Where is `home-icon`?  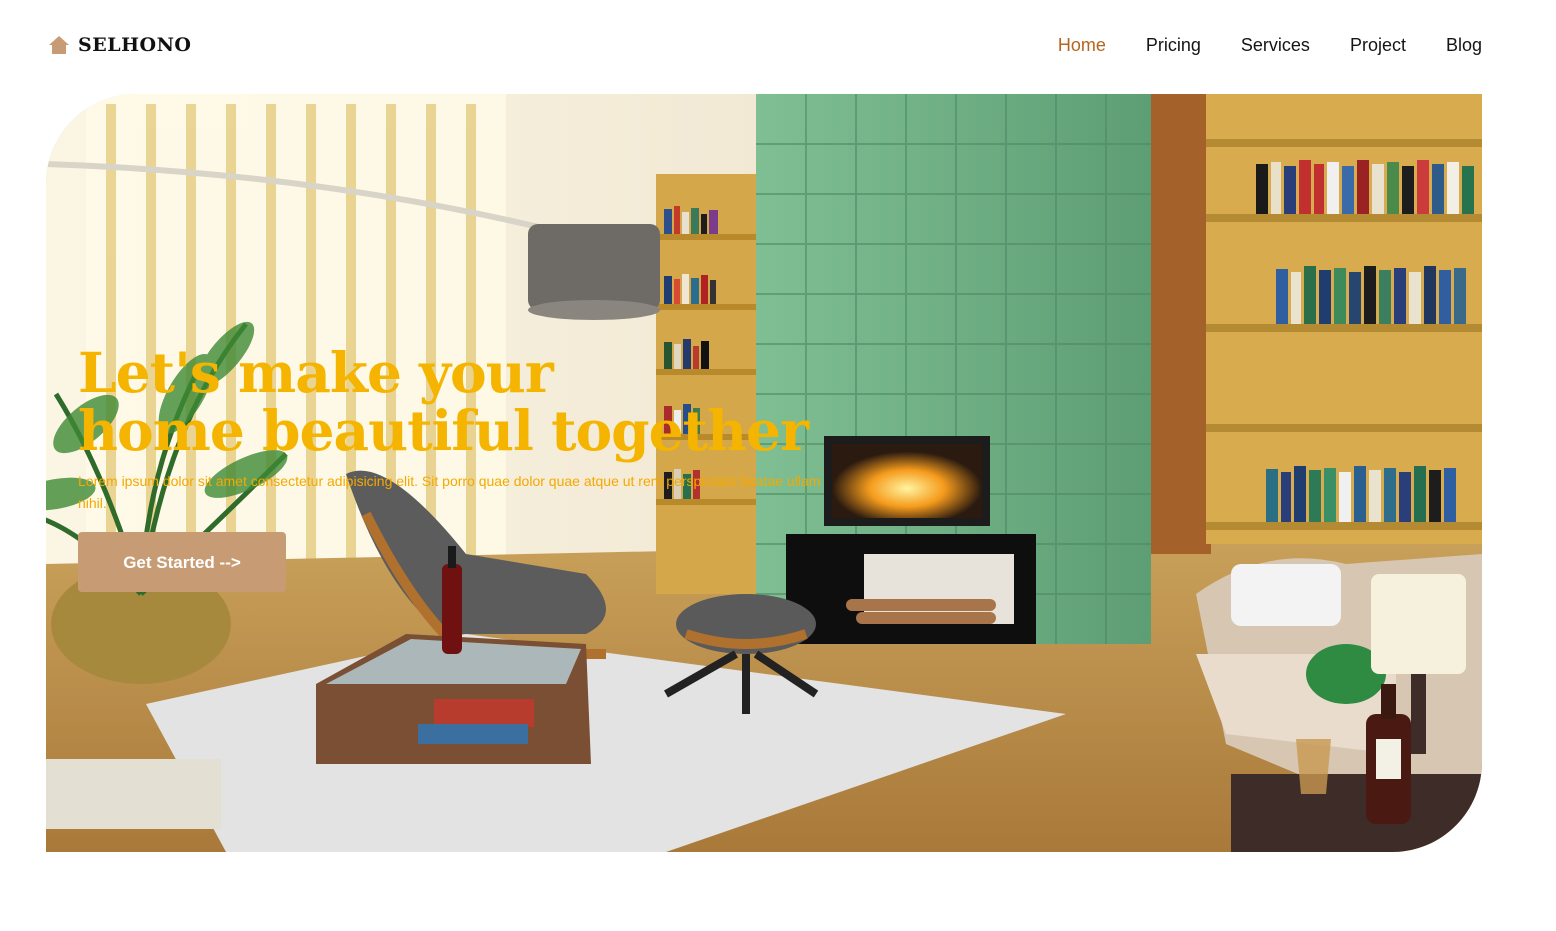
home-icon is located at coordinates (59, 45).